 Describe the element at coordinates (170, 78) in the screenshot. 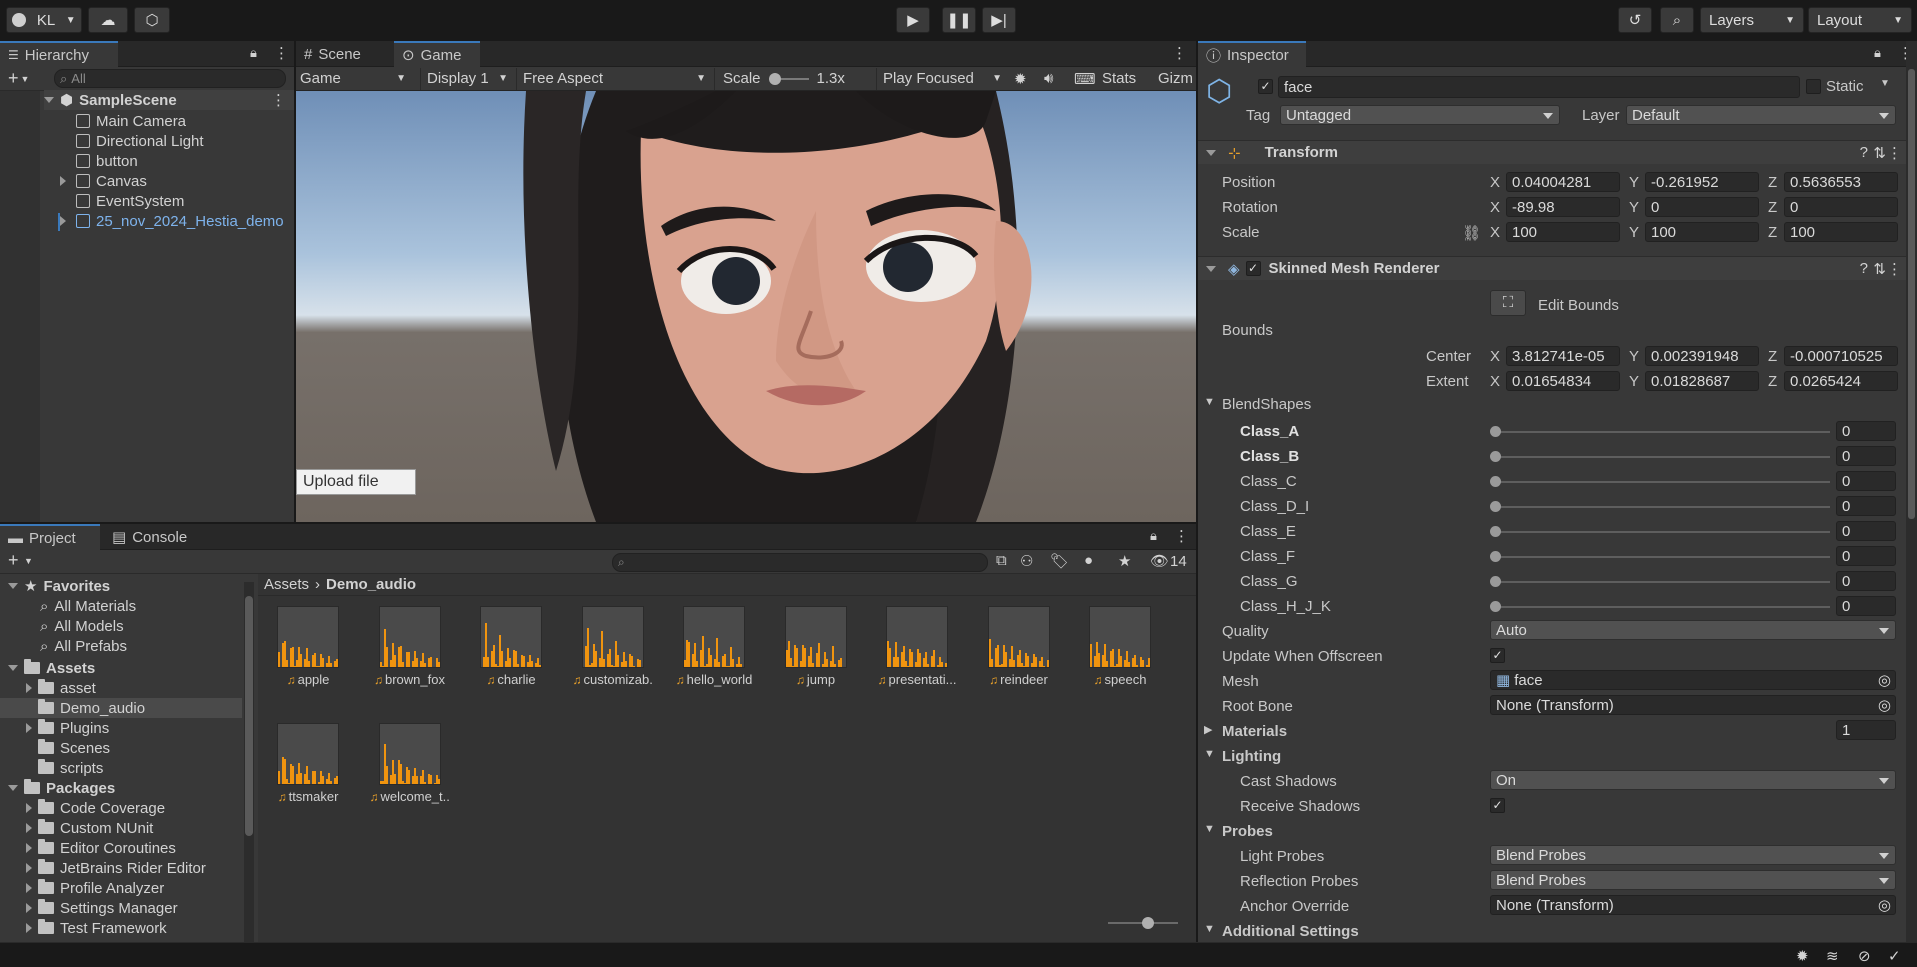

I see `hierarchy-search-input: ⌕ All` at that location.